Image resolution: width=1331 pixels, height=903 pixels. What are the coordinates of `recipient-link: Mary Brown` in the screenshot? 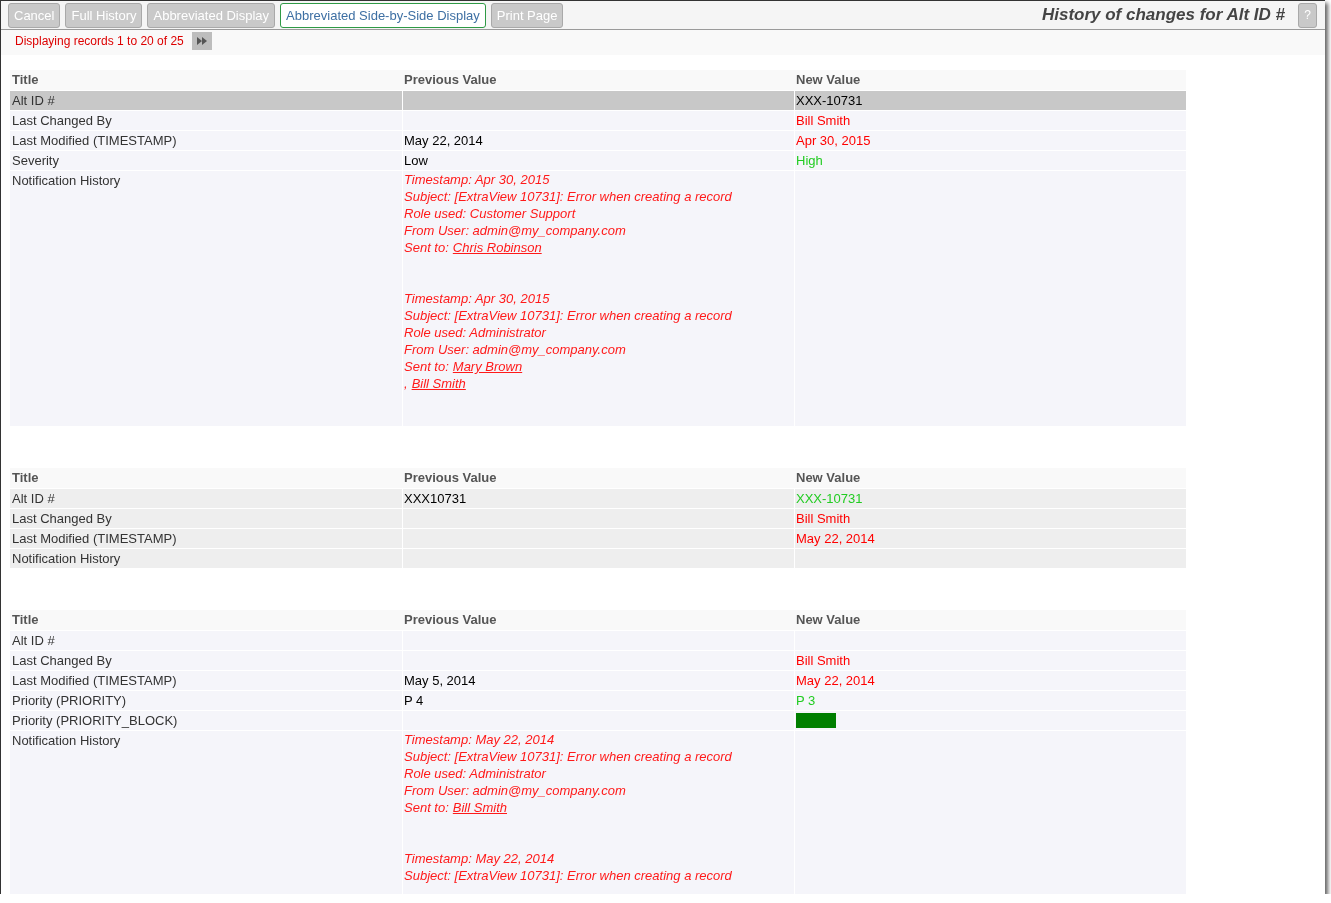 It's located at (487, 366).